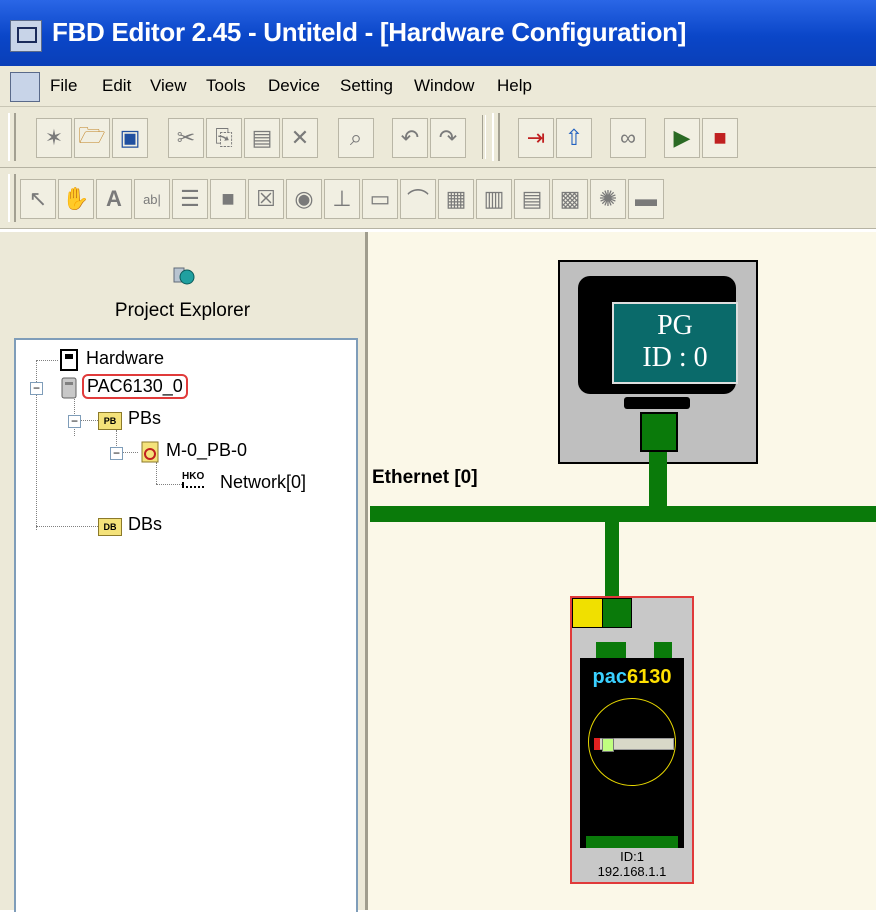 The width and height of the screenshot is (876, 912). Describe the element at coordinates (168, 86) in the screenshot. I see `menu-view: View` at that location.